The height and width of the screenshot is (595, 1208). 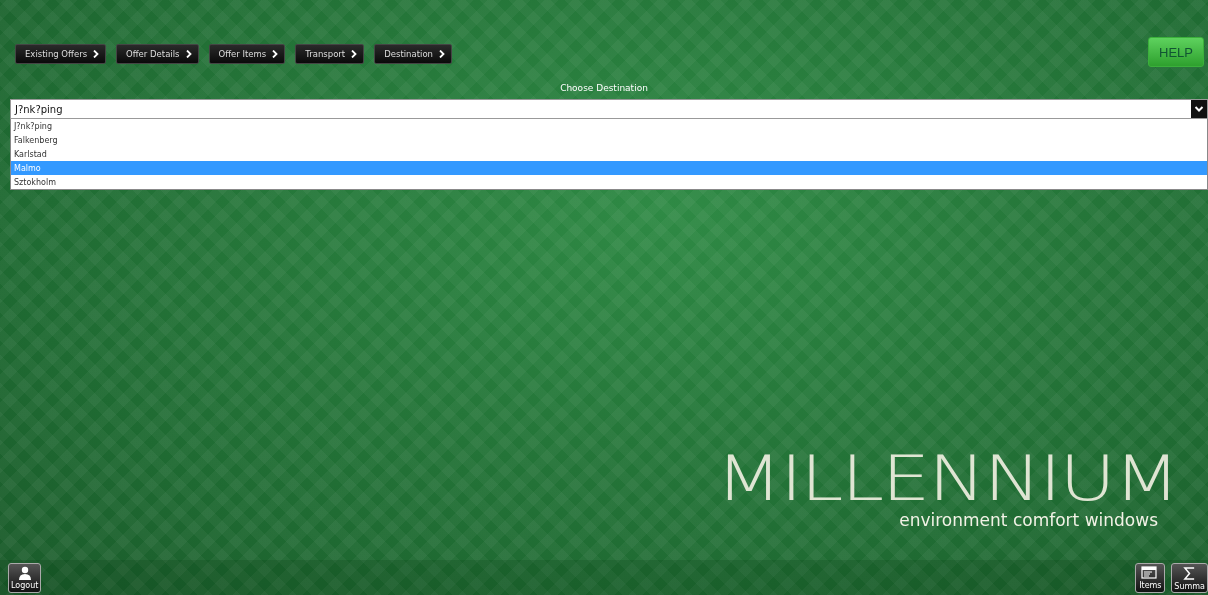 I want to click on person-icon, so click(x=24, y=573).